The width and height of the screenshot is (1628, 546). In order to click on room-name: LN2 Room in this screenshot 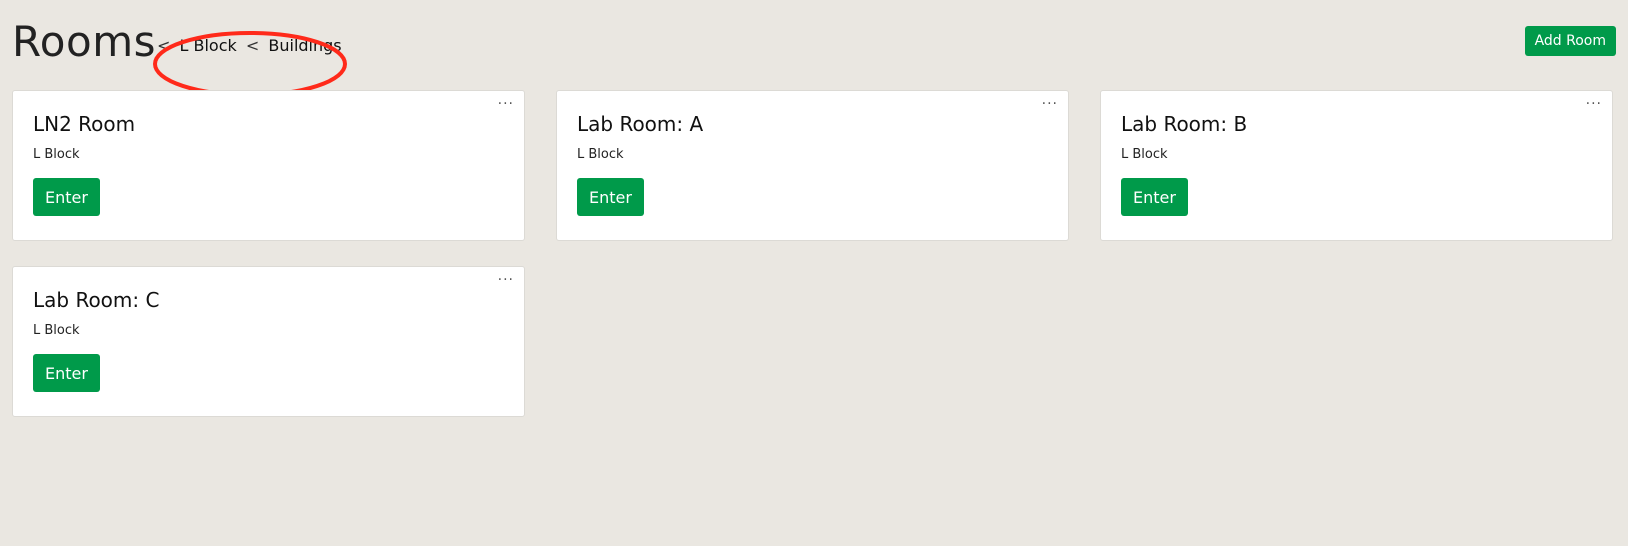, I will do `click(84, 124)`.